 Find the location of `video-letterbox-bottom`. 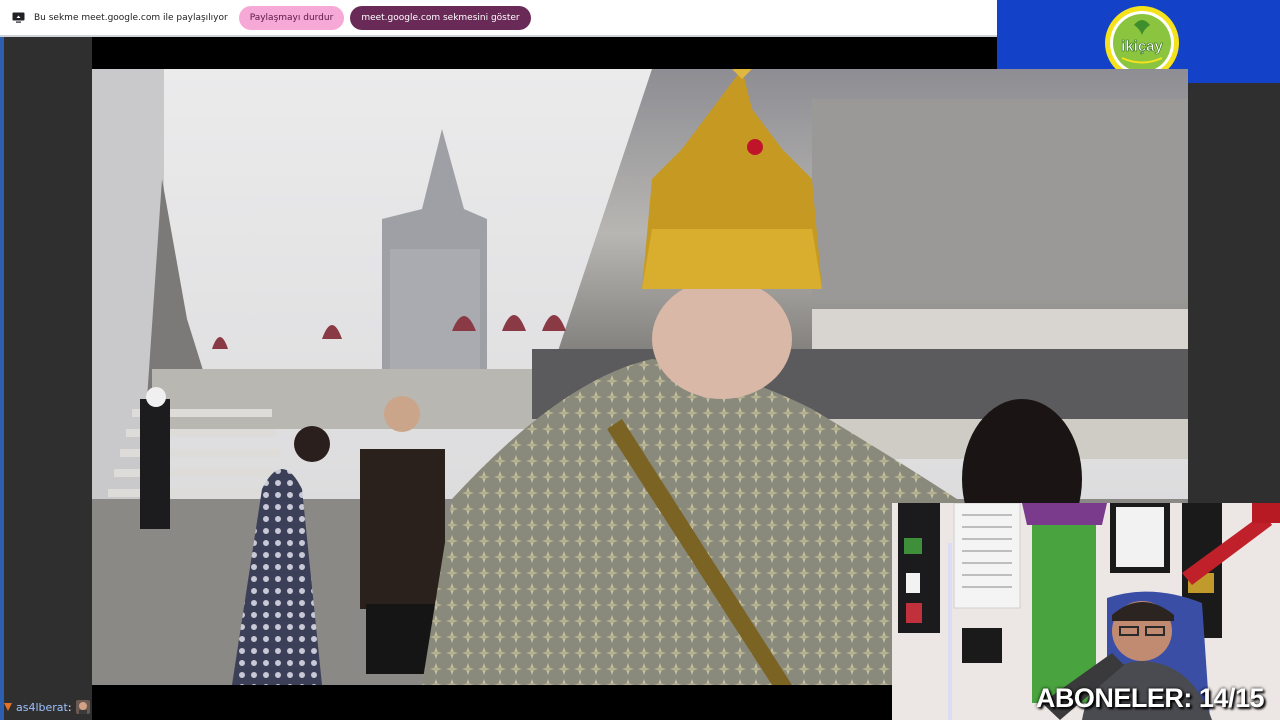

video-letterbox-bottom is located at coordinates (492, 702).